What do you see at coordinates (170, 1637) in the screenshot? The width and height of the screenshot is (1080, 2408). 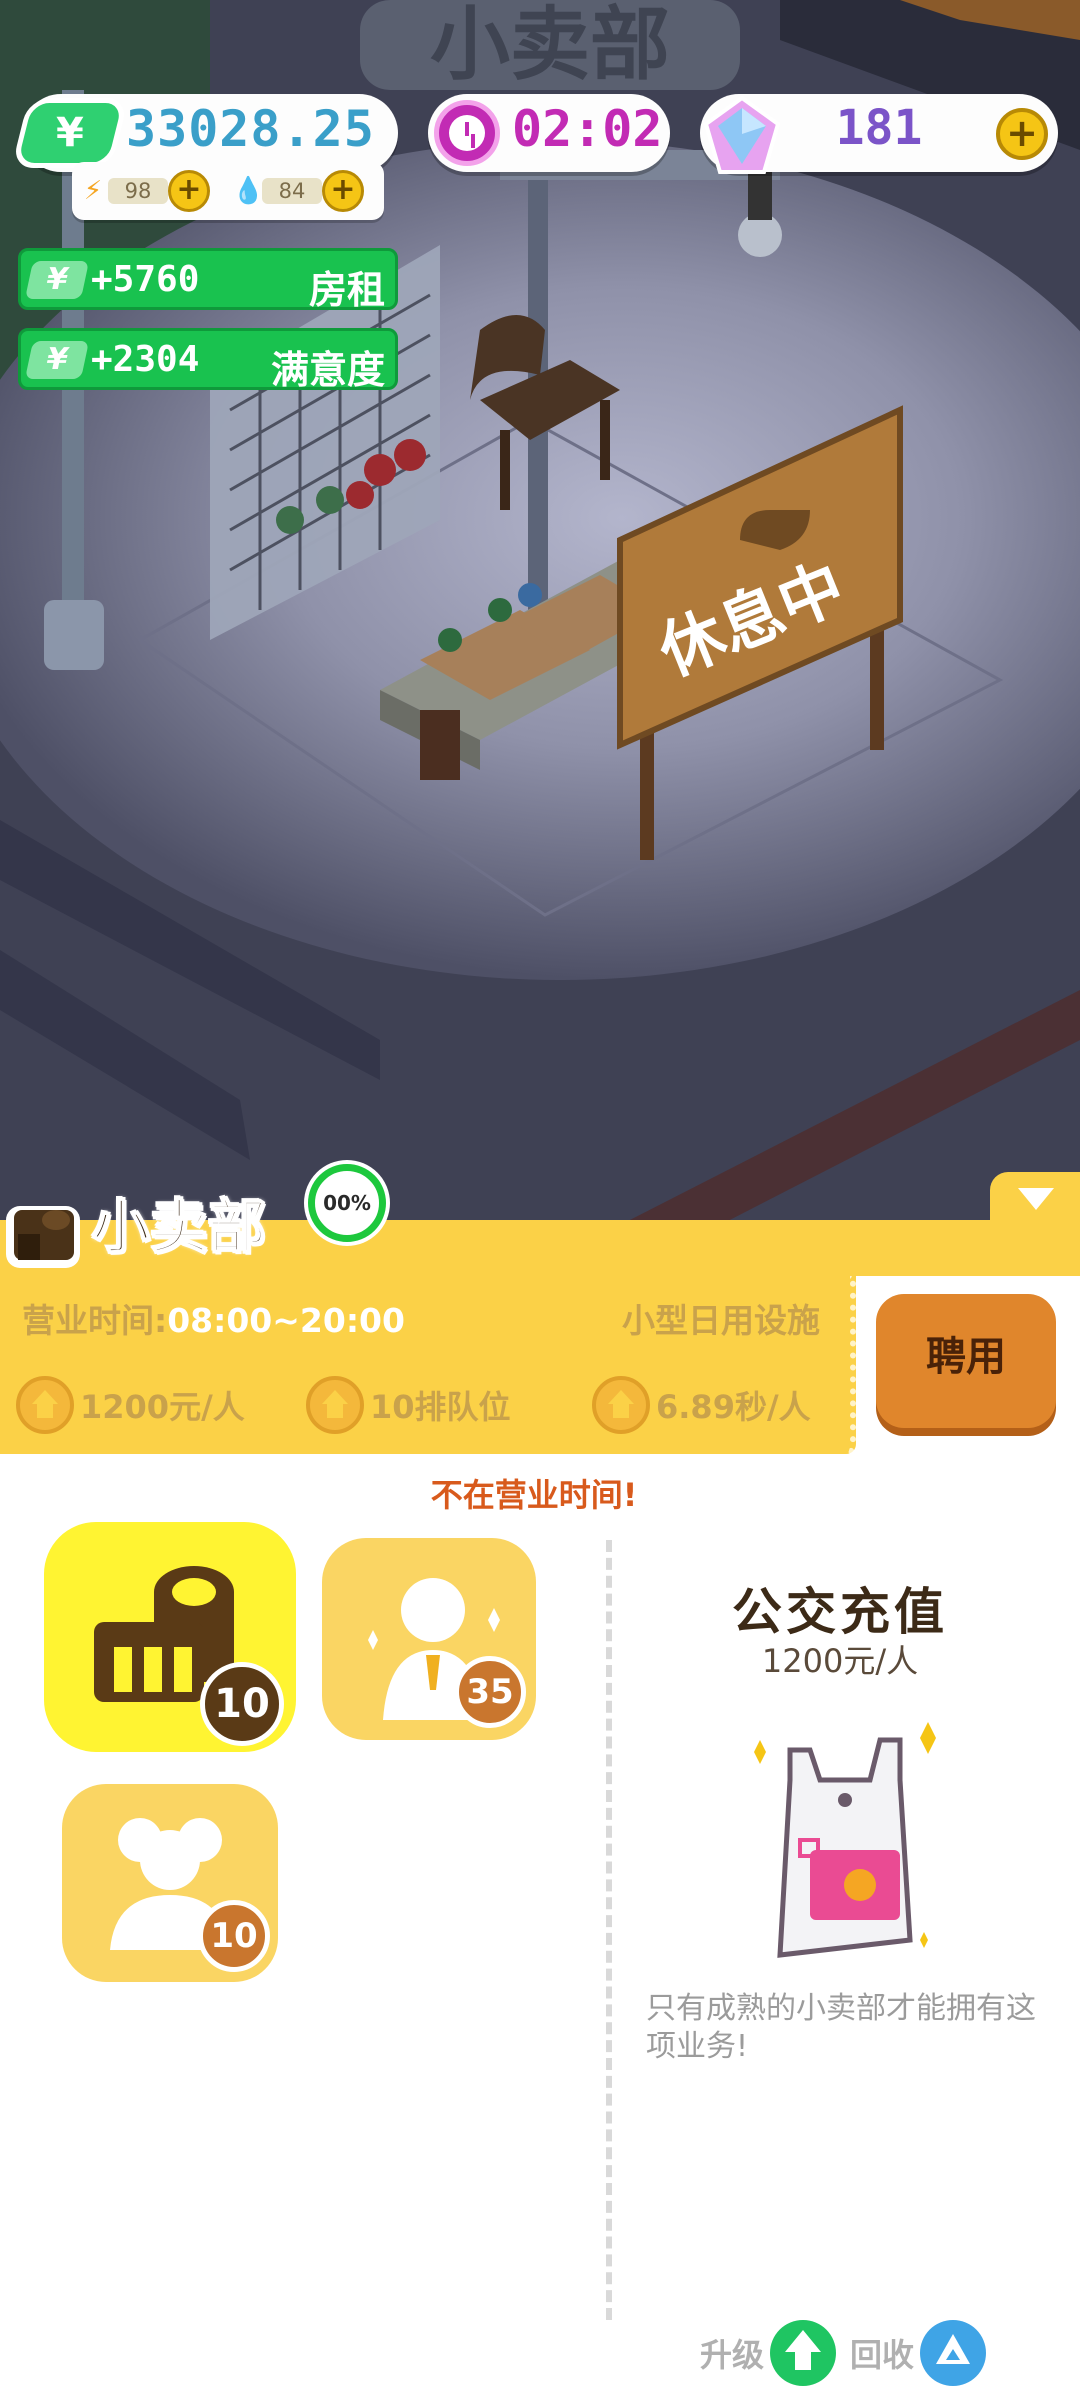 I see `goods-upgrade-tile: 10` at bounding box center [170, 1637].